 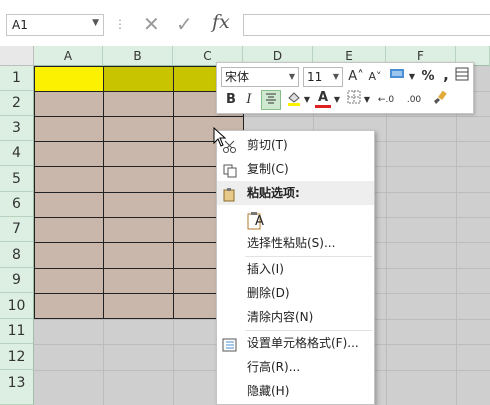 I want to click on shrink-font-button: A˅, so click(x=375, y=77).